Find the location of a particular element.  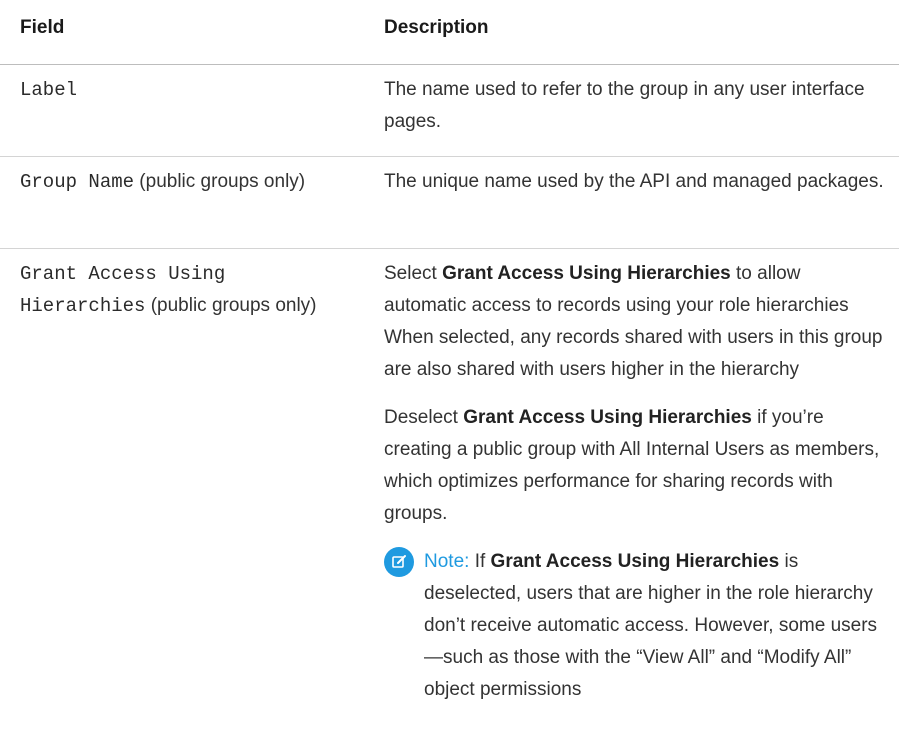

header-field: Field is located at coordinates (42, 27).